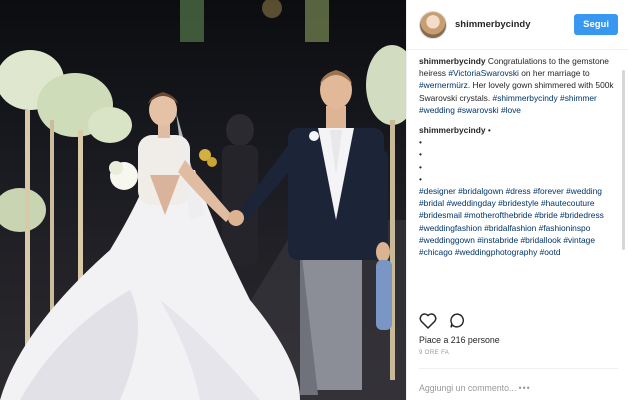  What do you see at coordinates (459, 340) in the screenshot?
I see `likes-count: Piace a 216 persone` at bounding box center [459, 340].